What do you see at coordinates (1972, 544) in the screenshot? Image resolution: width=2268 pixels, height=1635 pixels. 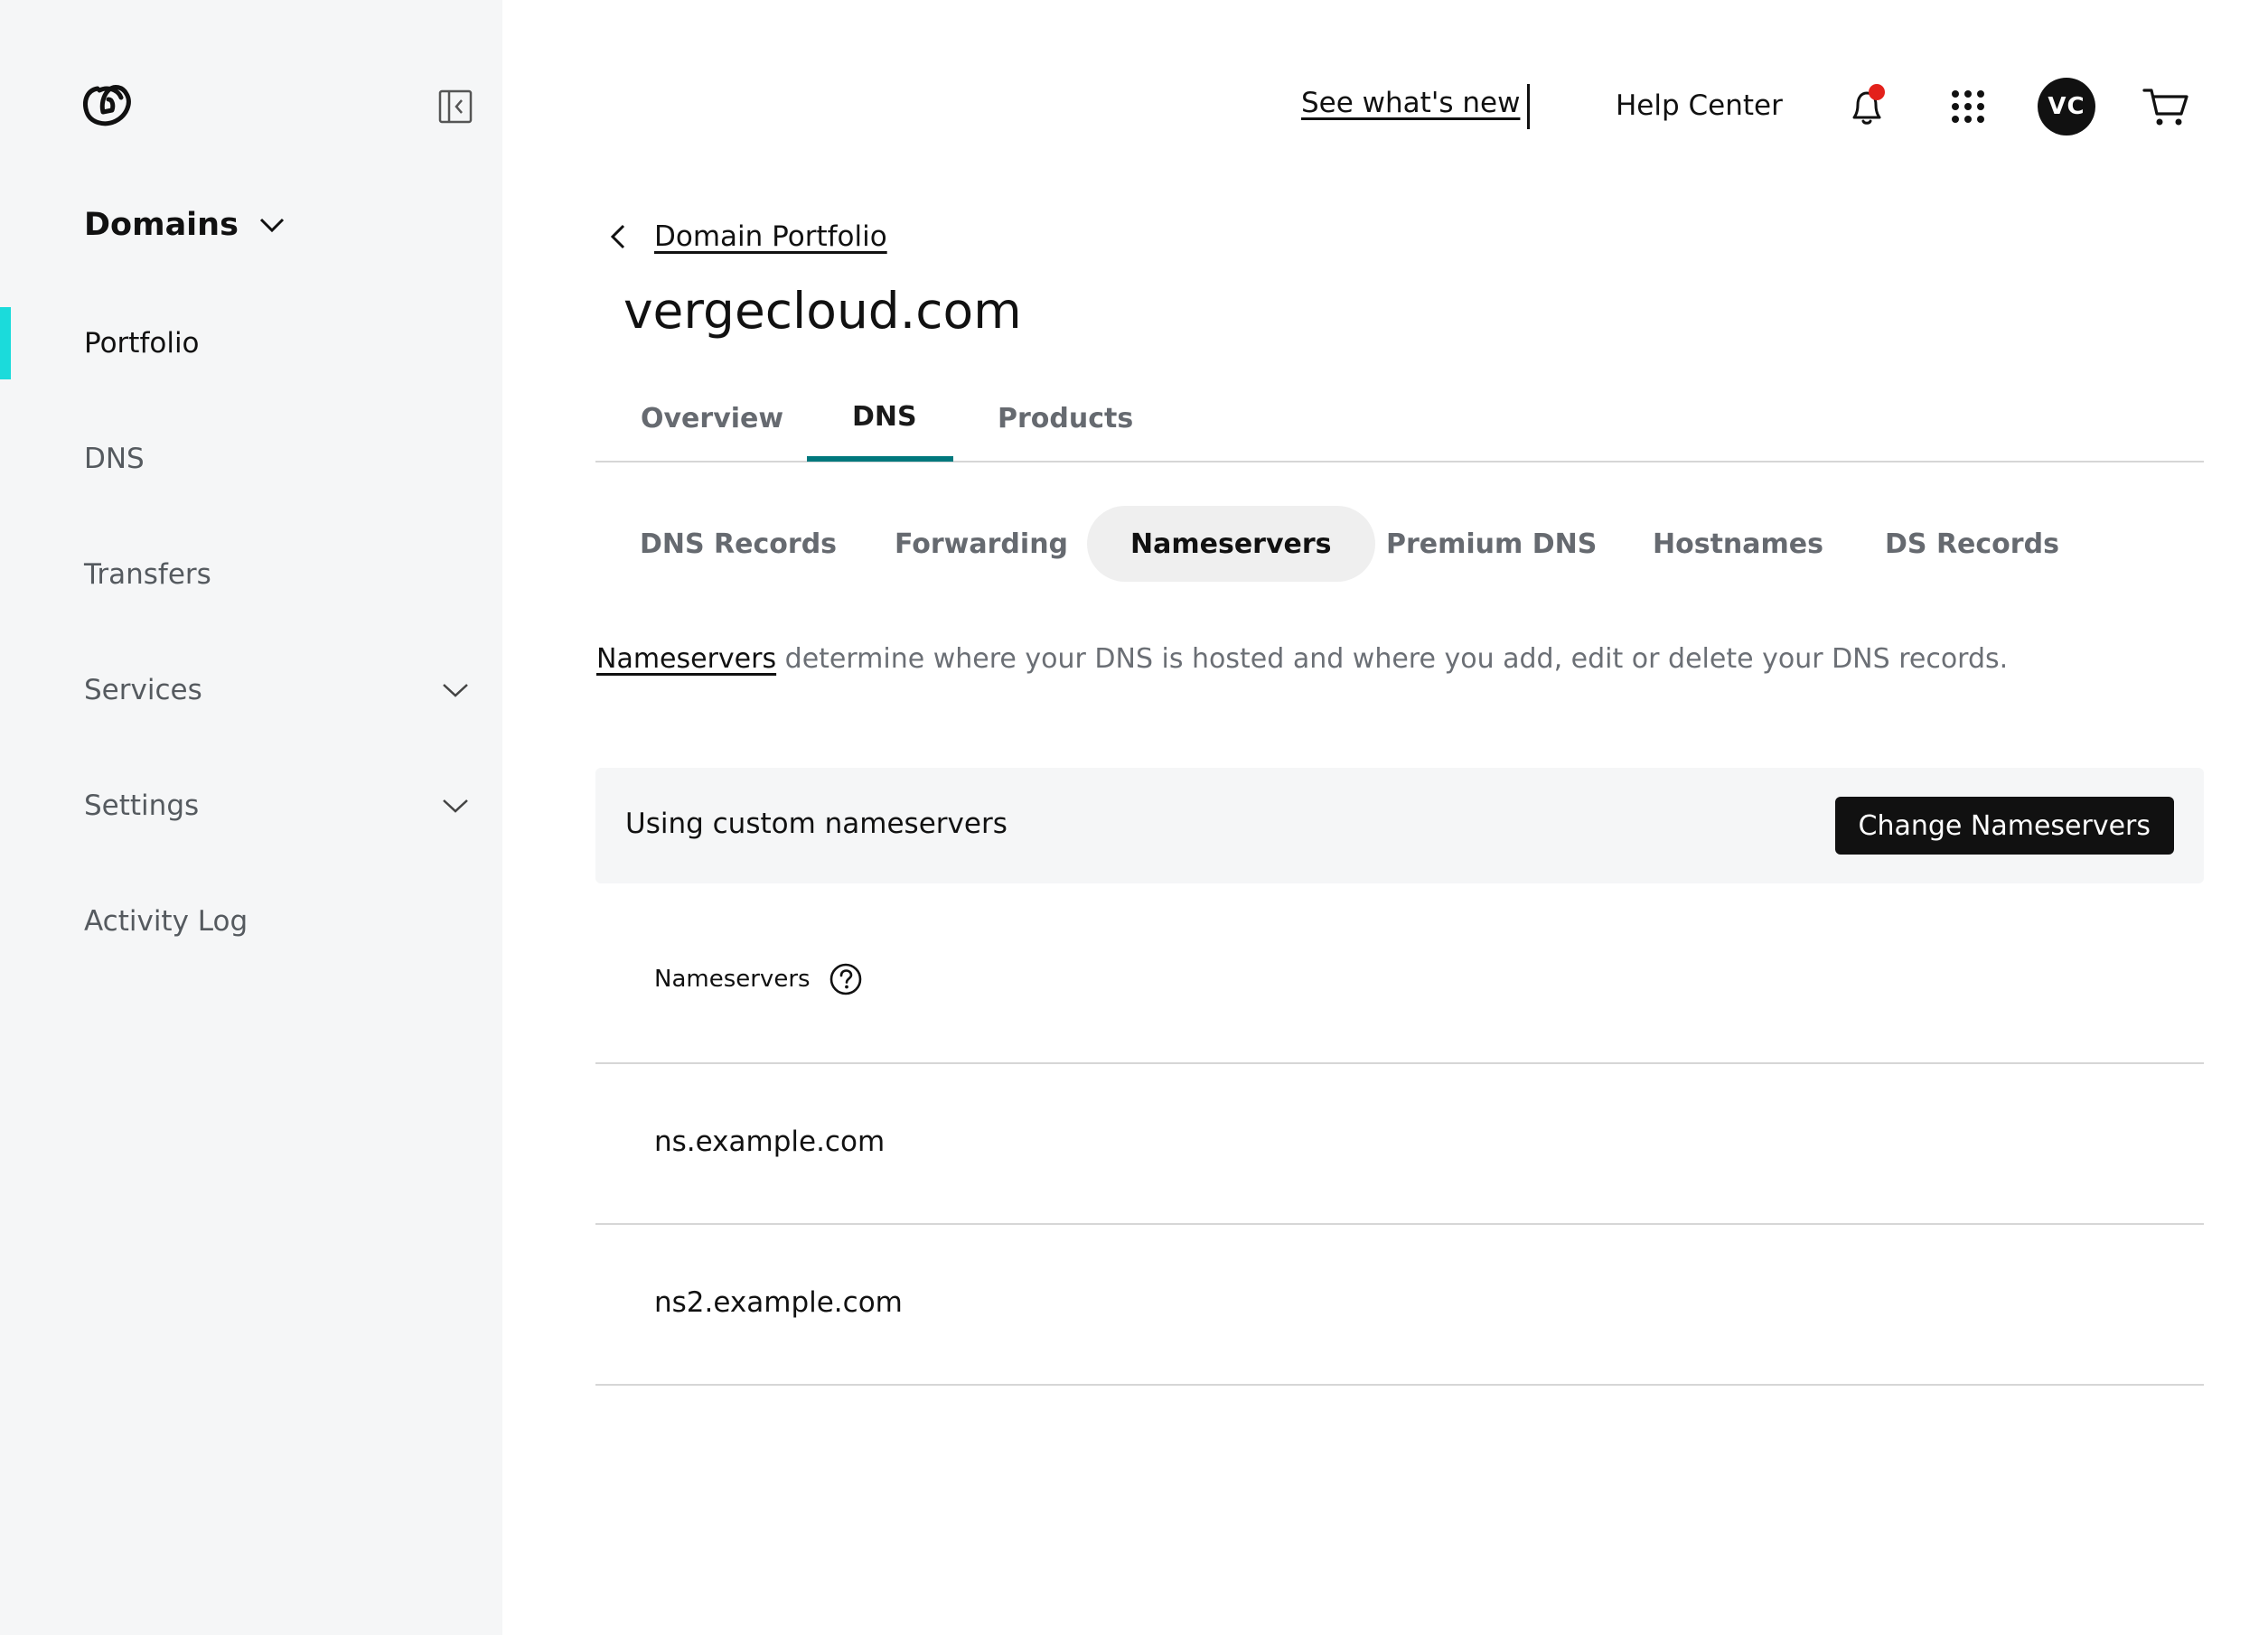 I see `subtab-ds-records: DS Records` at bounding box center [1972, 544].